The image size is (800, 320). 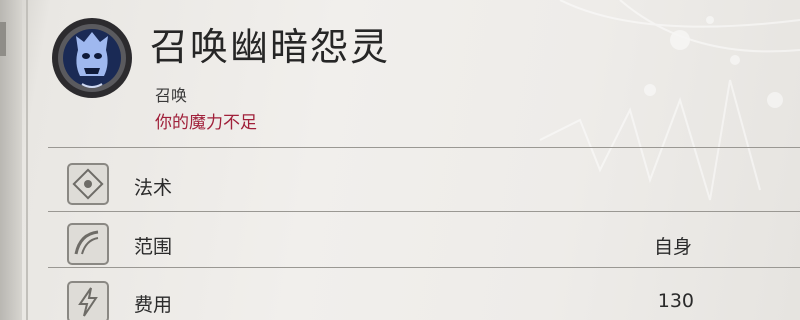 What do you see at coordinates (3, 39) in the screenshot?
I see `side-panel-tab` at bounding box center [3, 39].